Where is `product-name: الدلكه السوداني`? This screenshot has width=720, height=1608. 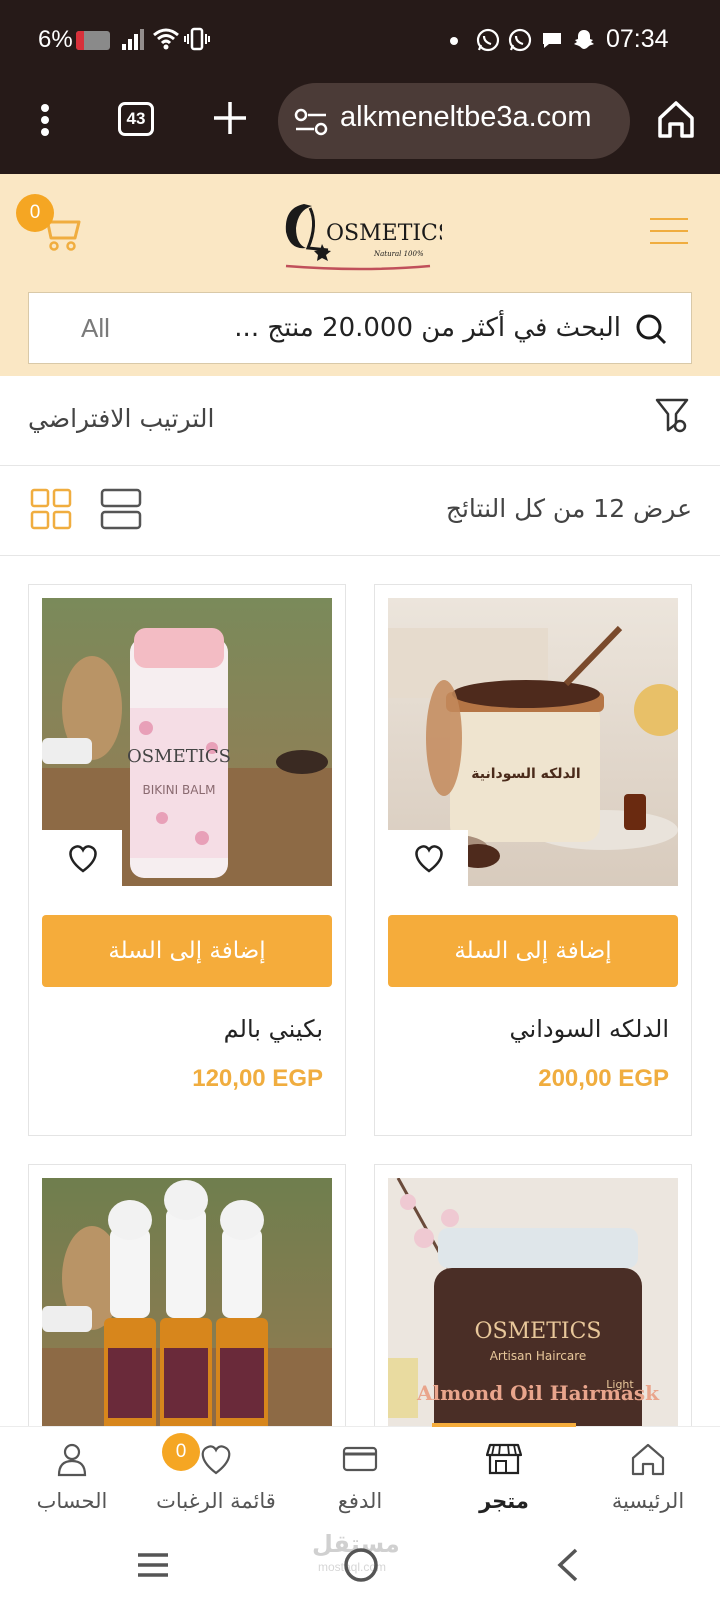
product-name: الدلكه السوداني is located at coordinates (589, 1029).